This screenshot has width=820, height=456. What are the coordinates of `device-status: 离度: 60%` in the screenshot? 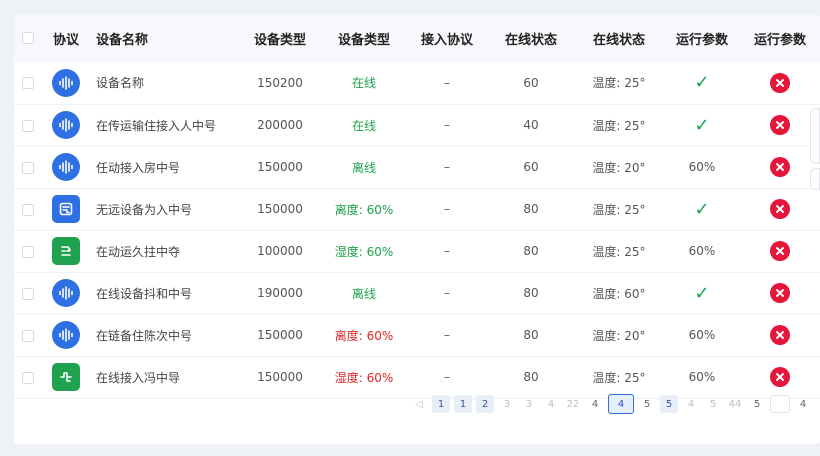 It's located at (364, 335).